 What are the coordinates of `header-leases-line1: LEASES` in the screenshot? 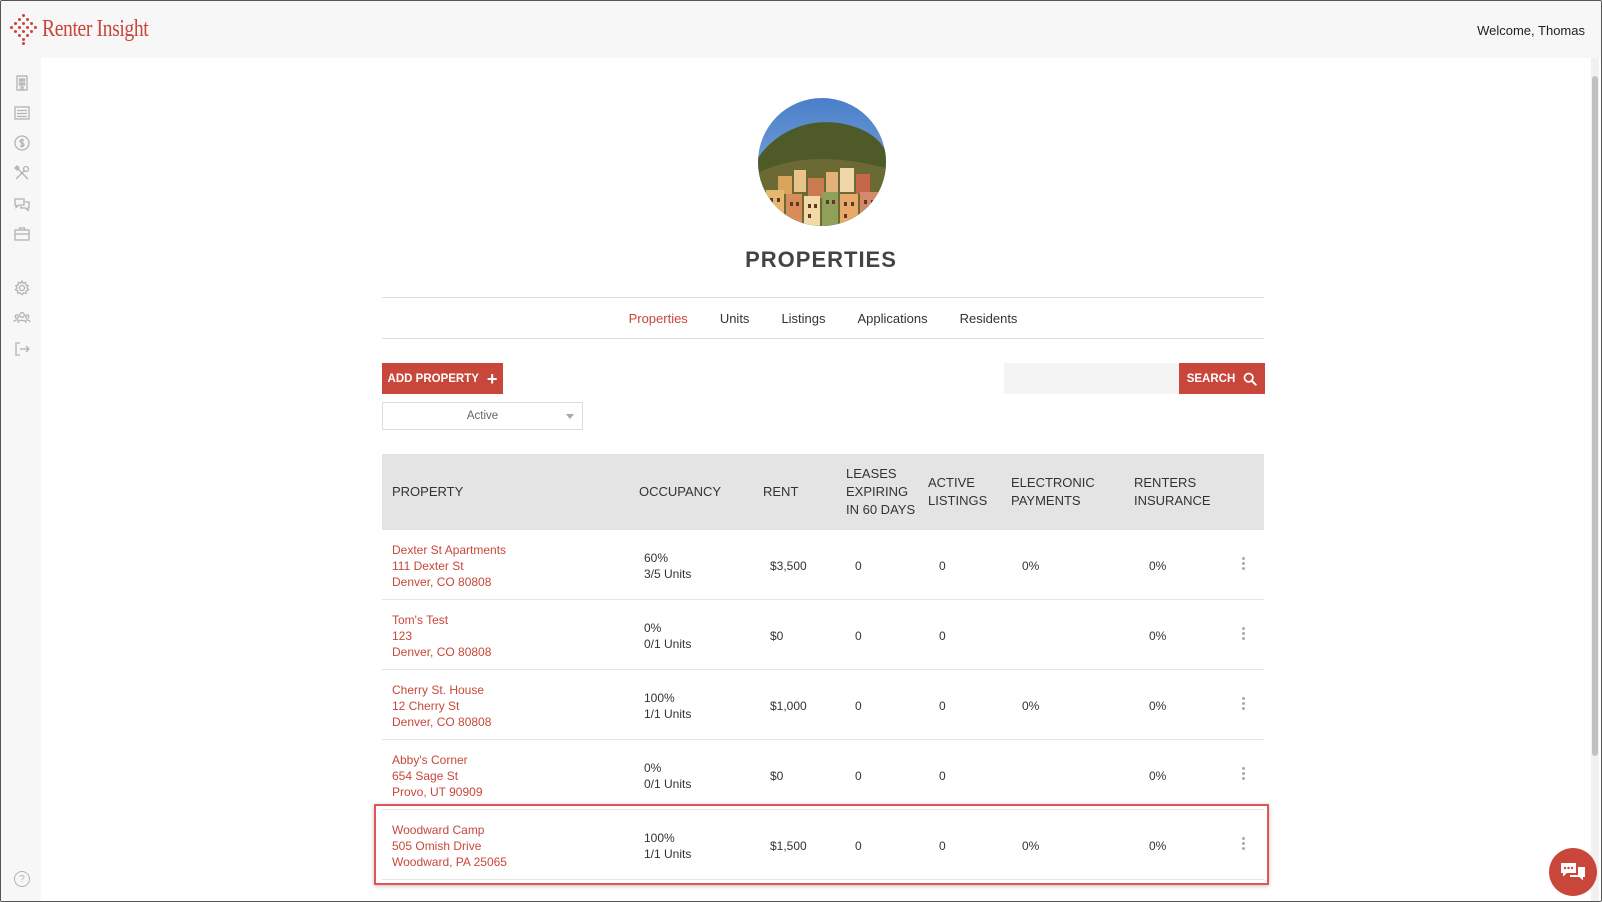 It's located at (871, 473).